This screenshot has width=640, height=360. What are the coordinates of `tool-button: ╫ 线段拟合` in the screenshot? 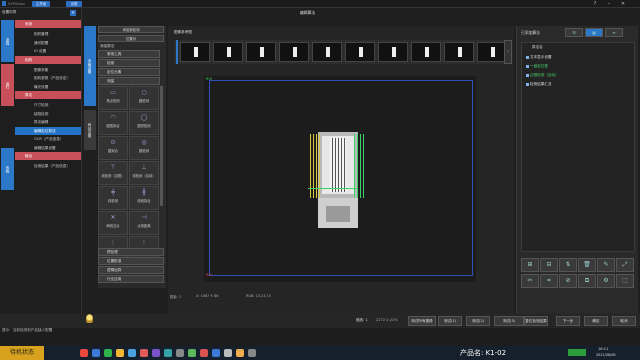 It's located at (144, 198).